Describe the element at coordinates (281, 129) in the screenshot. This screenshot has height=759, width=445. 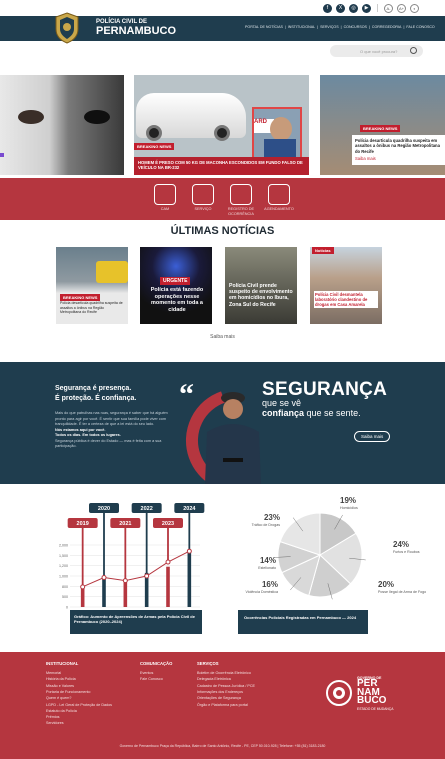
I see `face` at that location.